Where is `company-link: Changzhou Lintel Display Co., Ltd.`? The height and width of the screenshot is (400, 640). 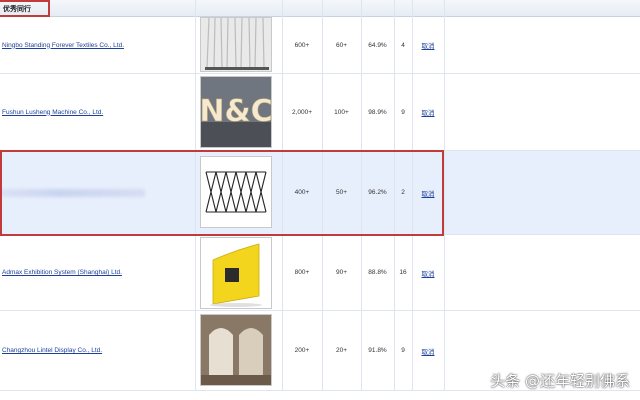 company-link: Changzhou Lintel Display Co., Ltd. is located at coordinates (52, 350).